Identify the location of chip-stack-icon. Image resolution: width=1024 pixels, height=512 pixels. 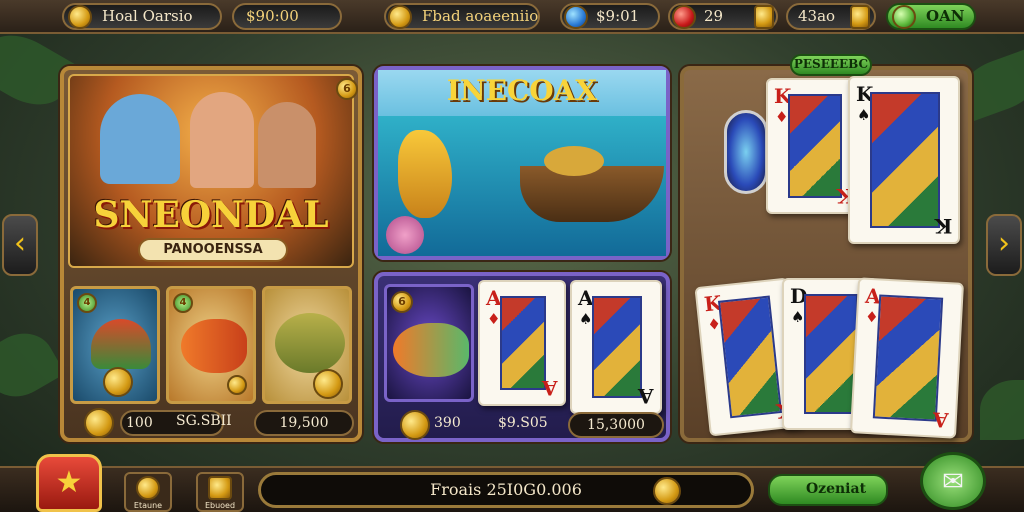
(405, 235).